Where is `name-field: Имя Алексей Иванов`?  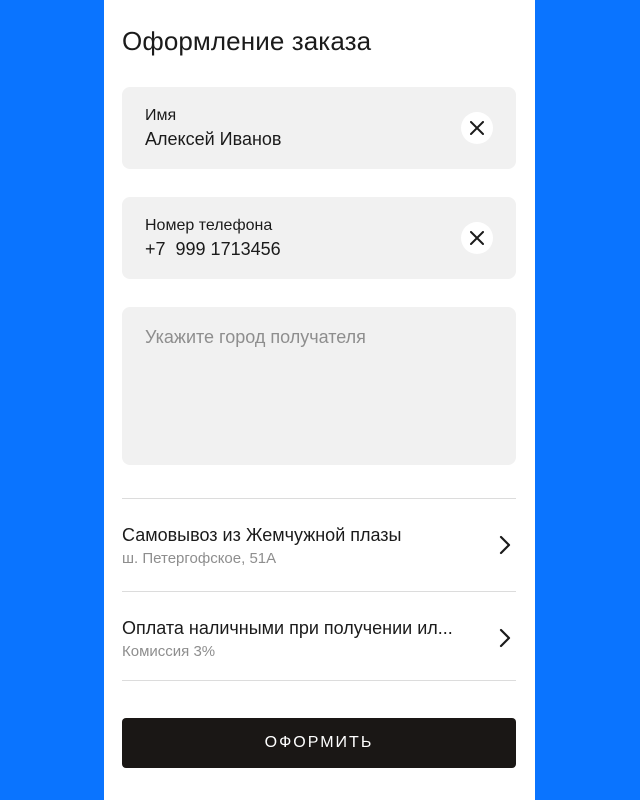
name-field: Имя Алексей Иванов is located at coordinates (319, 128).